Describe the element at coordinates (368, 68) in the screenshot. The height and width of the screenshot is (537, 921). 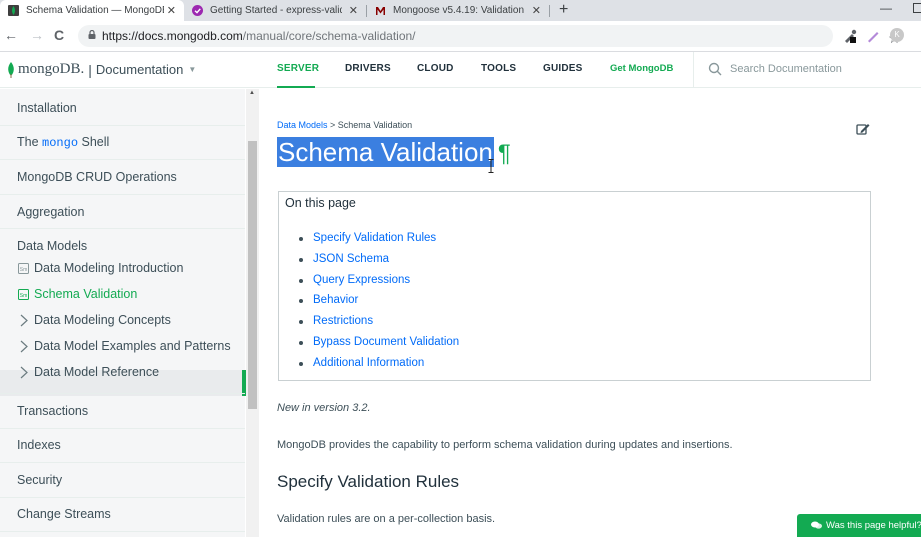
I see `nav-drivers: DRIVERS` at that location.